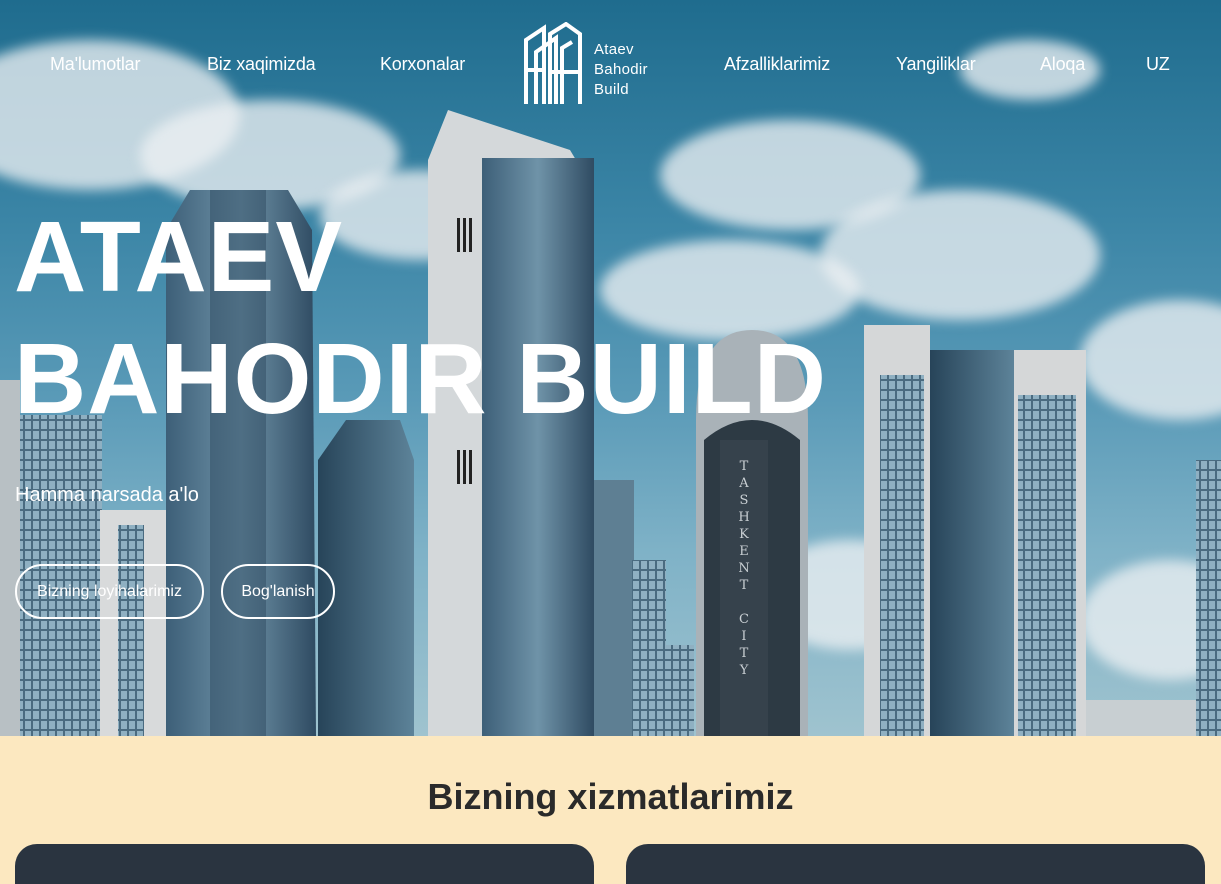  Describe the element at coordinates (744, 500) in the screenshot. I see `tower-sign-letter: S` at that location.